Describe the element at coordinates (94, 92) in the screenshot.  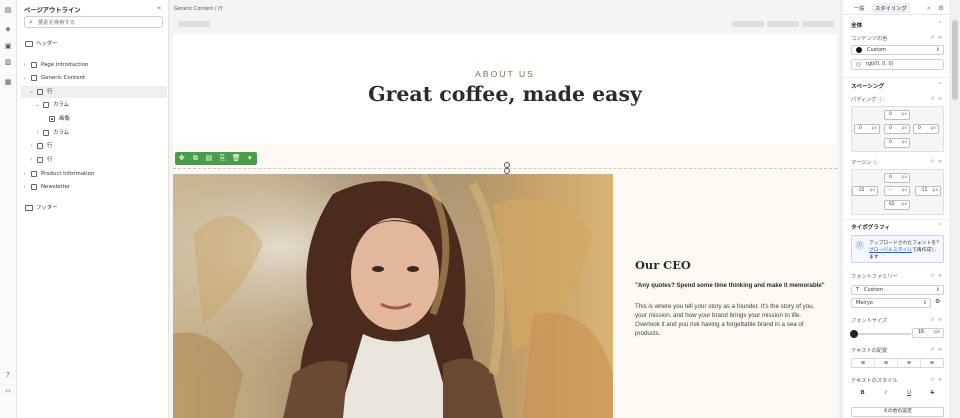
I see `outline-item-row-selected: ⌄ 行` at that location.